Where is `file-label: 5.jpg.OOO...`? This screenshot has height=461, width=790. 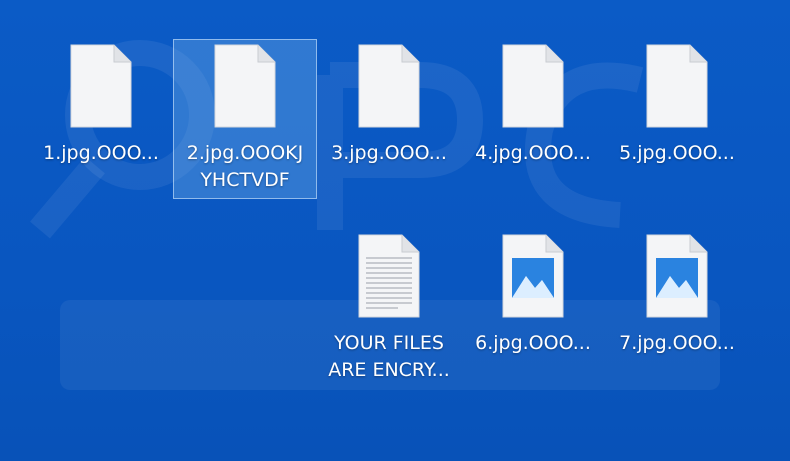
file-label: 5.jpg.OOO... is located at coordinates (677, 153).